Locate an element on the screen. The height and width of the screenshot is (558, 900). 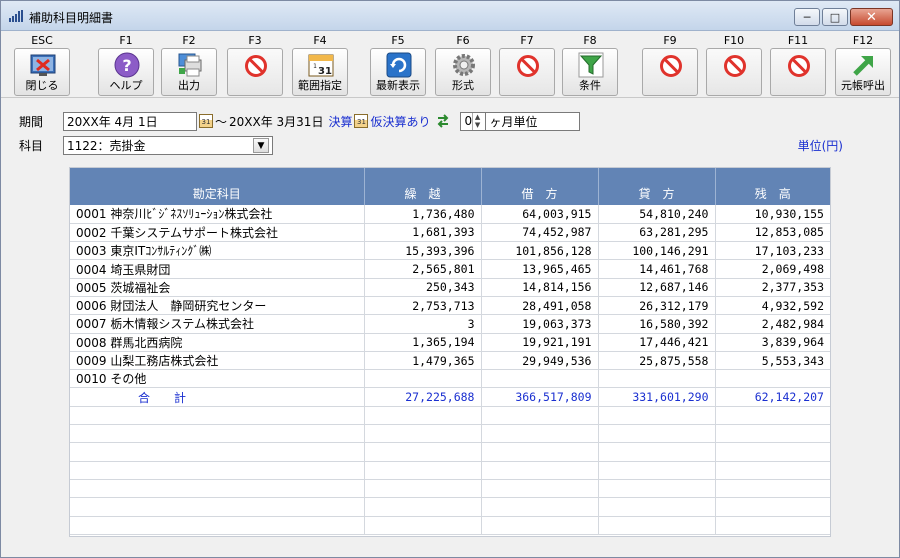
amount-cell: 12,687,146 is located at coordinates (657, 287).